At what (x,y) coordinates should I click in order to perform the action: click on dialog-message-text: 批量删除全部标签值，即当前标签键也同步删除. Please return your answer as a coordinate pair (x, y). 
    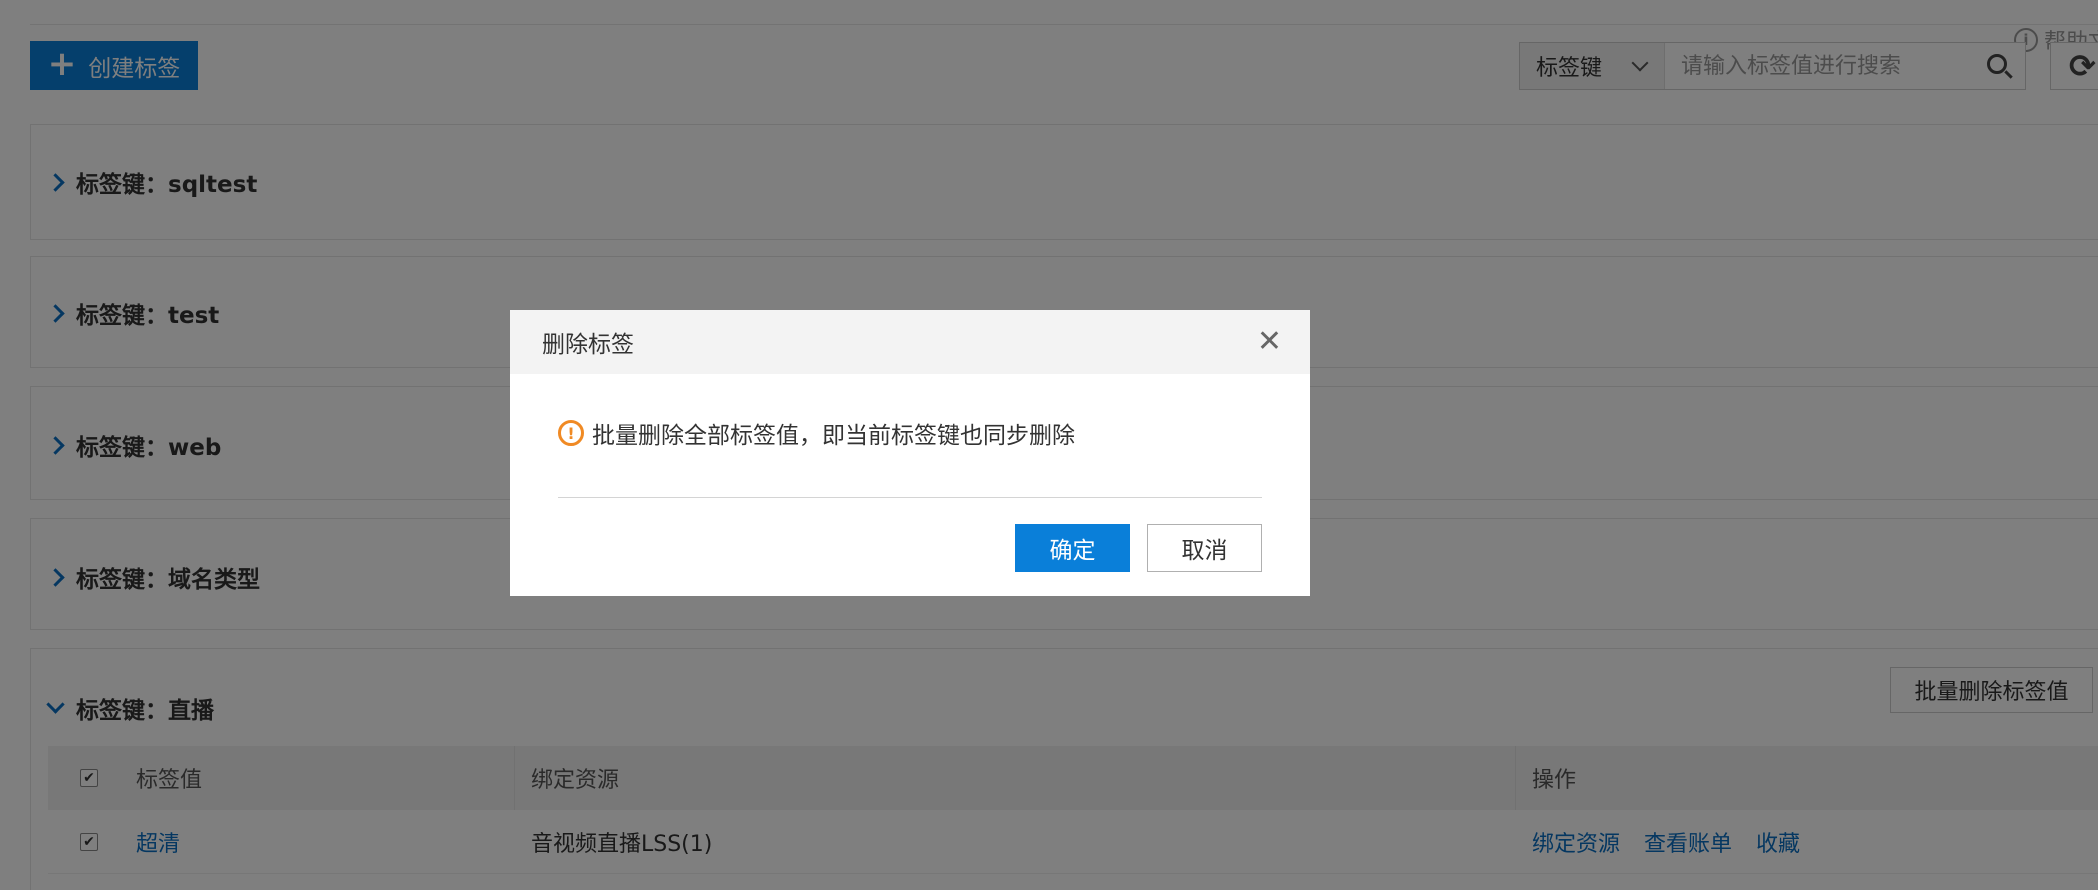
    Looking at the image, I should click on (833, 436).